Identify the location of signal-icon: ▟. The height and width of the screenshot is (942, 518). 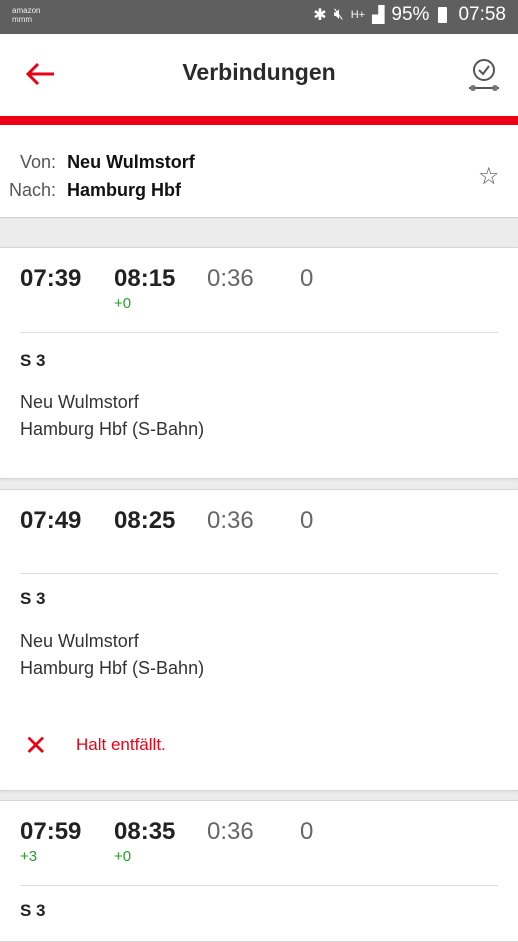
(378, 15).